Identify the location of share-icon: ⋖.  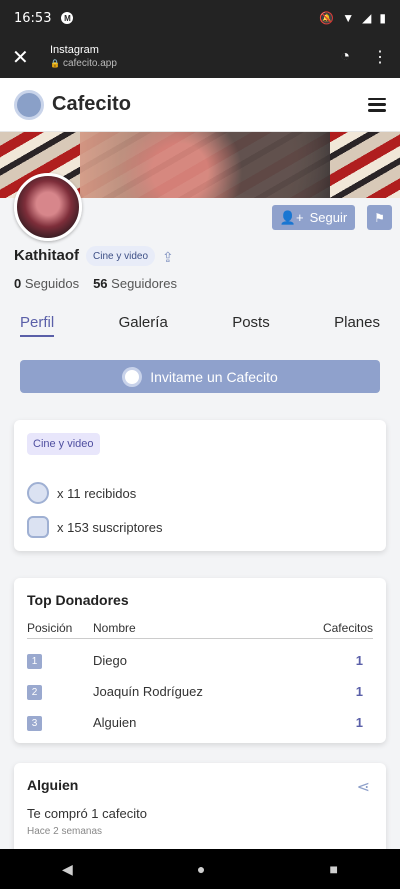
(363, 787).